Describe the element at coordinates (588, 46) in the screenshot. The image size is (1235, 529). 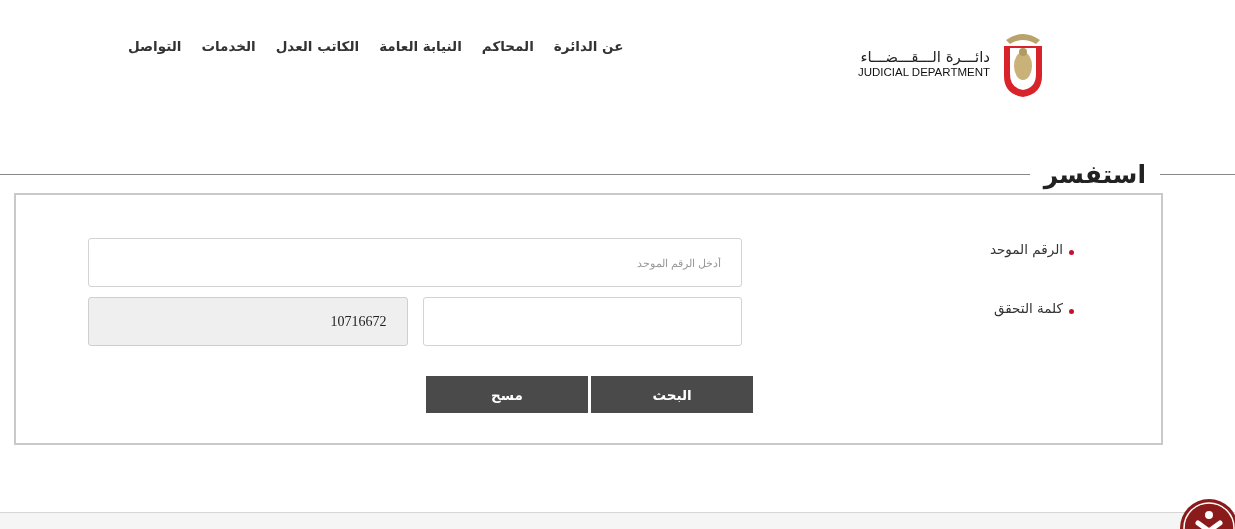
I see `nav-link: عن الدائرة` at that location.